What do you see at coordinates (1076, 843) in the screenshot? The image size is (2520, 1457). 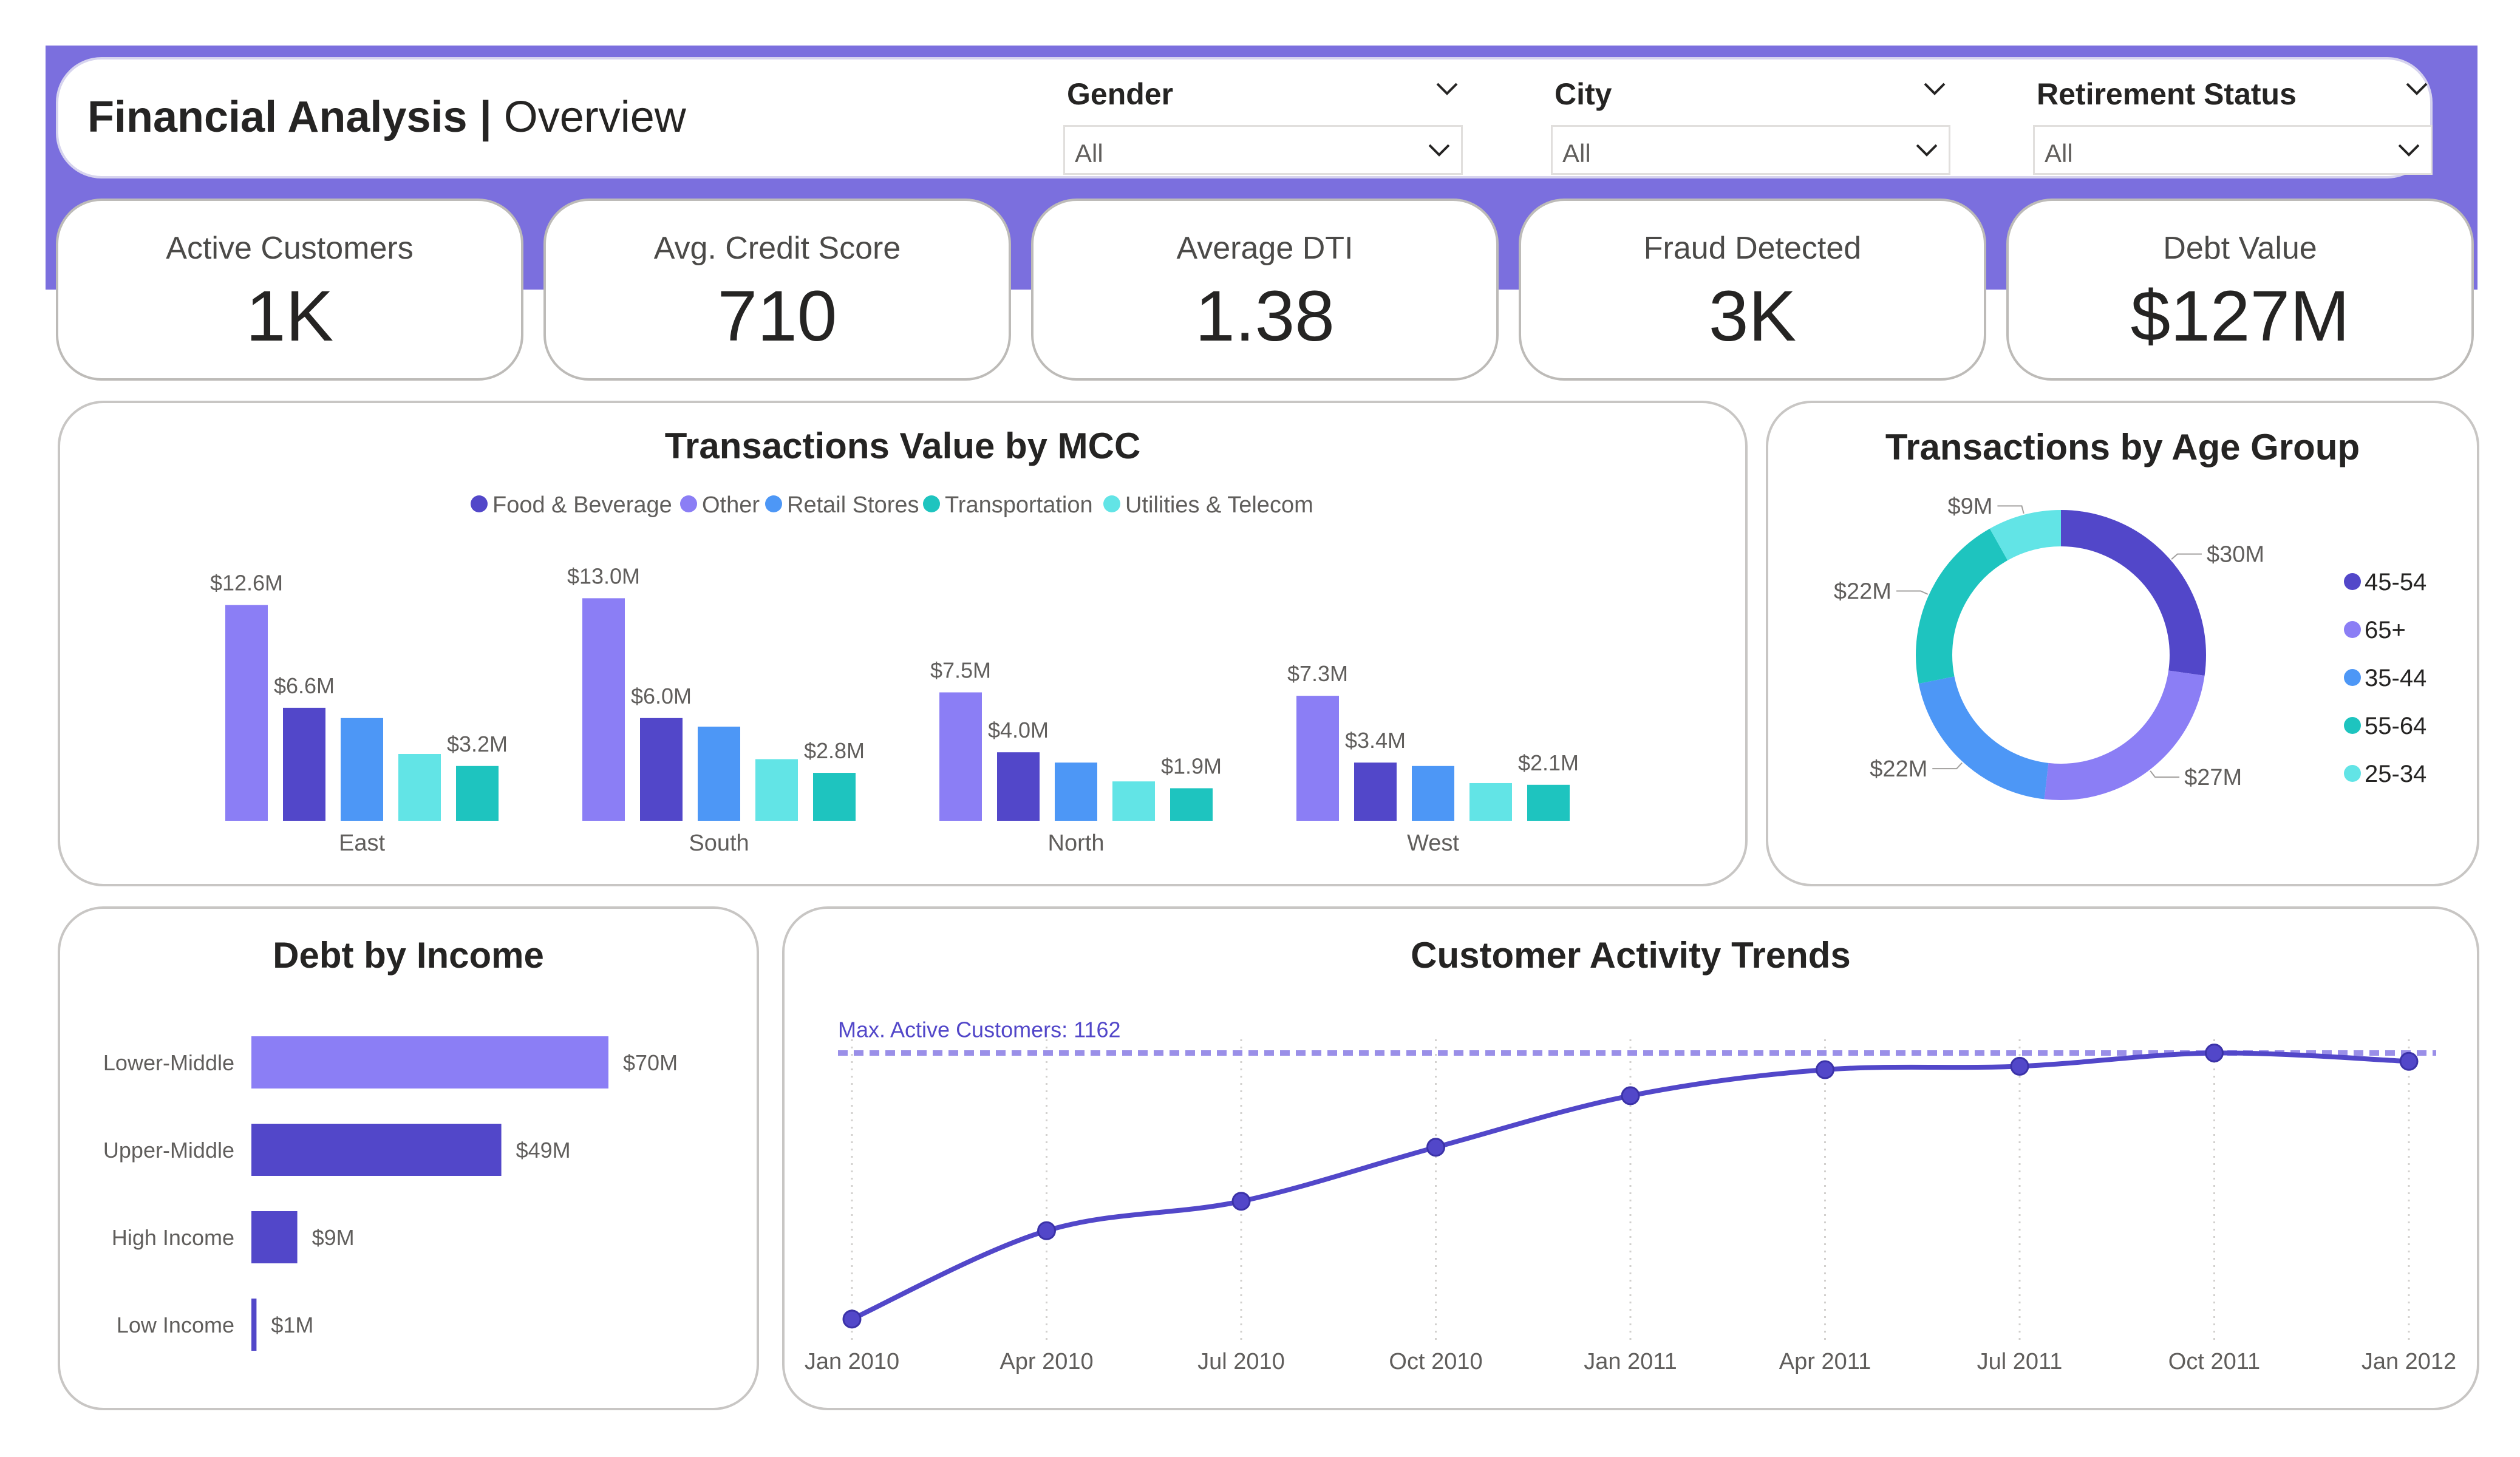 I see `x-tick-label: North` at bounding box center [1076, 843].